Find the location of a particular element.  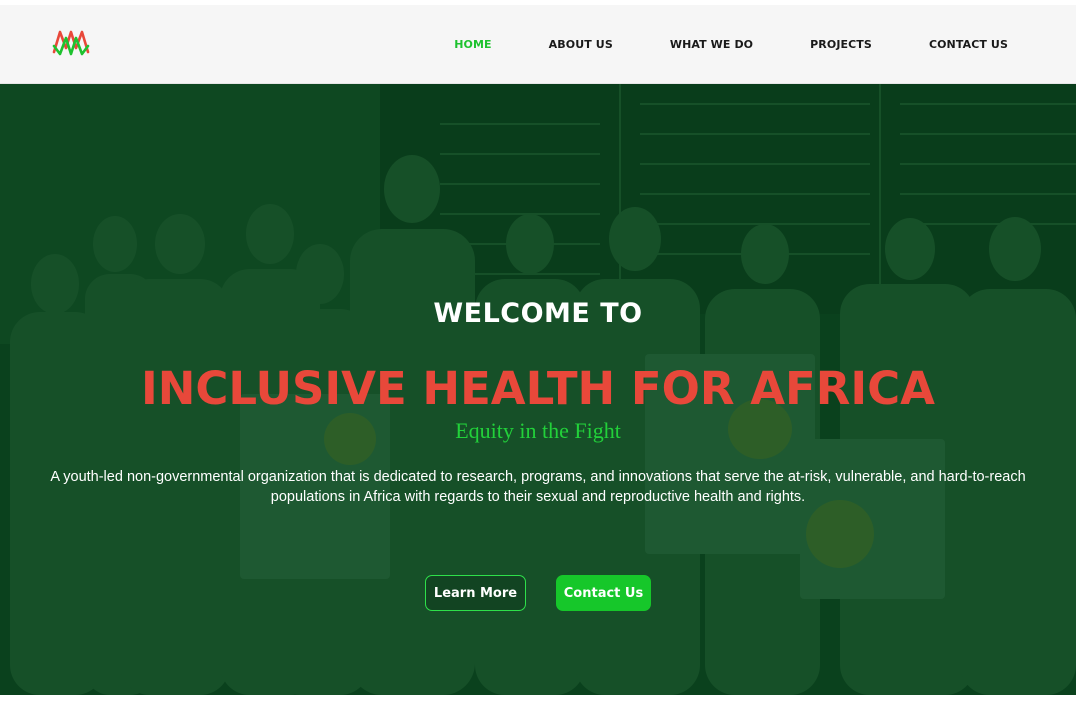

hero-title: INCLUSIVE HEALTH FOR AFRICA is located at coordinates (538, 388).